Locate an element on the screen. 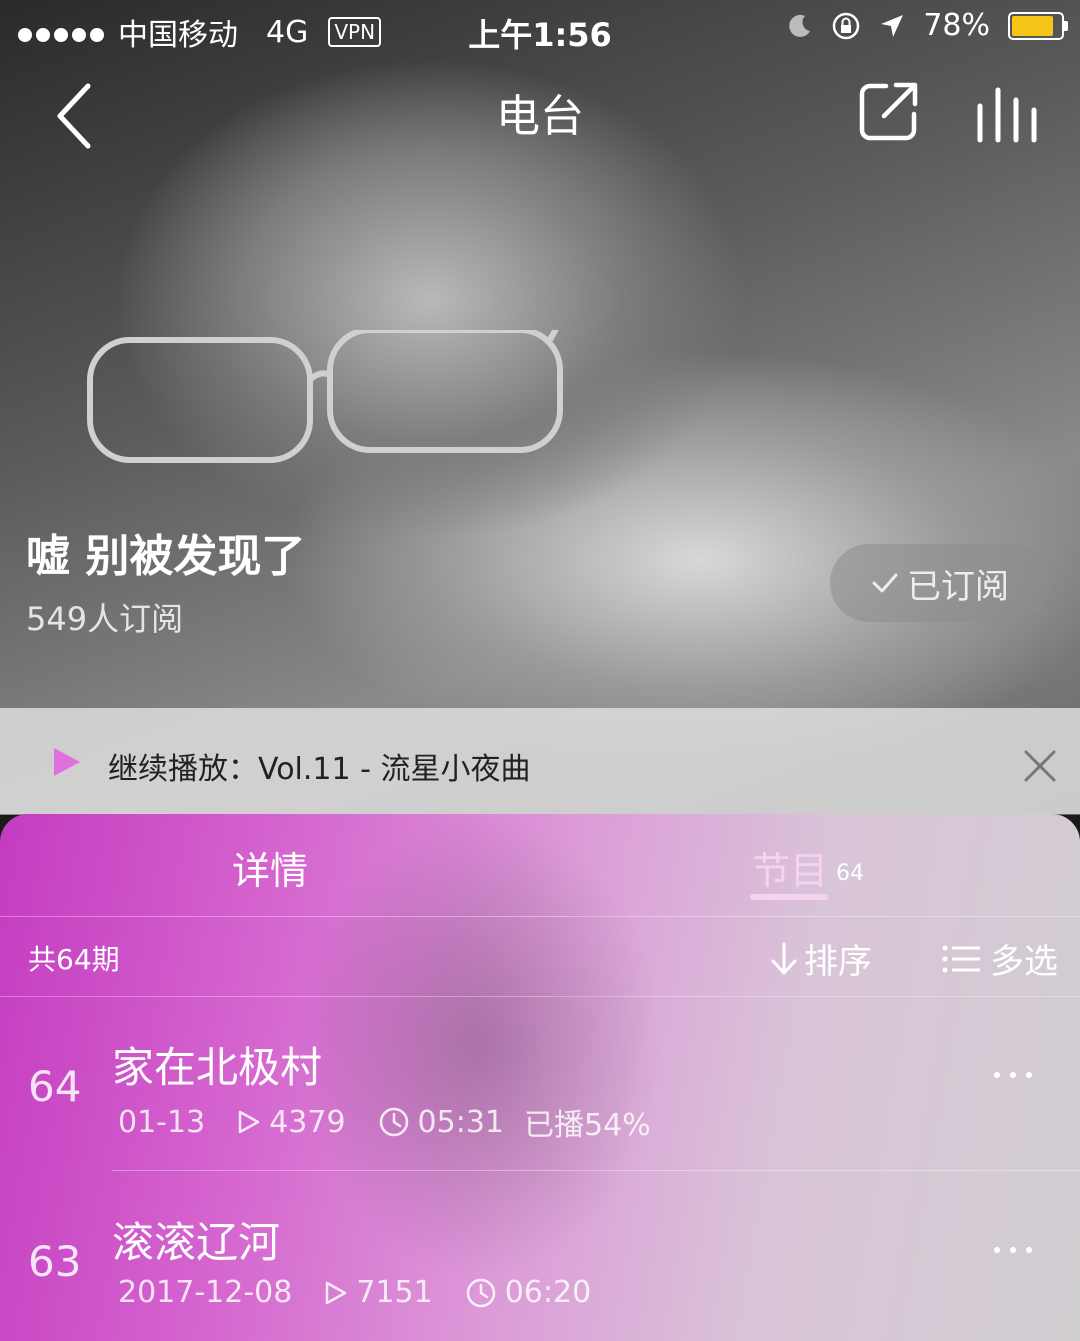 The image size is (1080, 1341). episode-row: 64 家在北极村 01-13 4379 05:31 已播54% is located at coordinates (540, 1083).